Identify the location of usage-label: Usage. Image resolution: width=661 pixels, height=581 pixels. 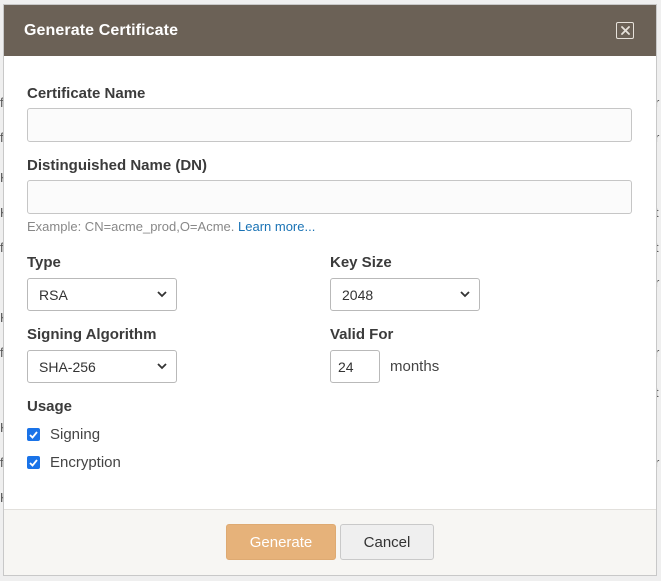
(50, 406).